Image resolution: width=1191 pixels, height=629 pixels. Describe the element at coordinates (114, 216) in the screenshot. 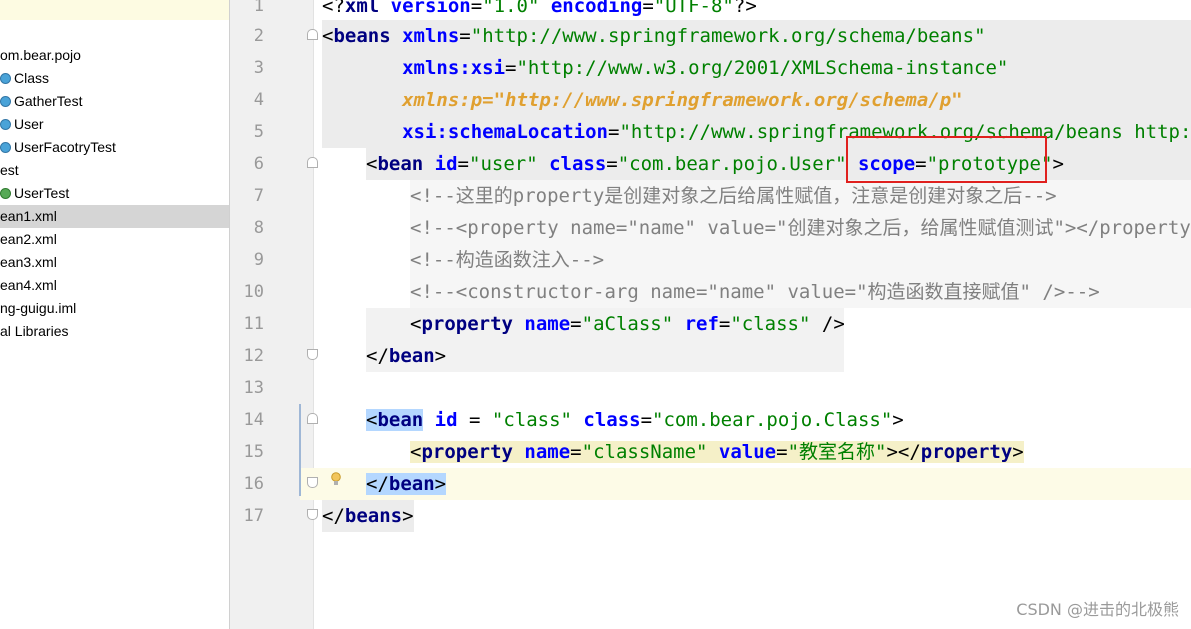

I see `tree-item-bean1-xml: ean1.xml` at that location.